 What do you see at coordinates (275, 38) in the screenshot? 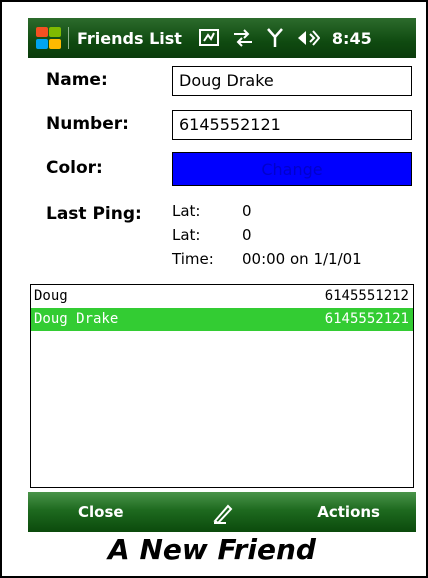
I see `signal-icon` at bounding box center [275, 38].